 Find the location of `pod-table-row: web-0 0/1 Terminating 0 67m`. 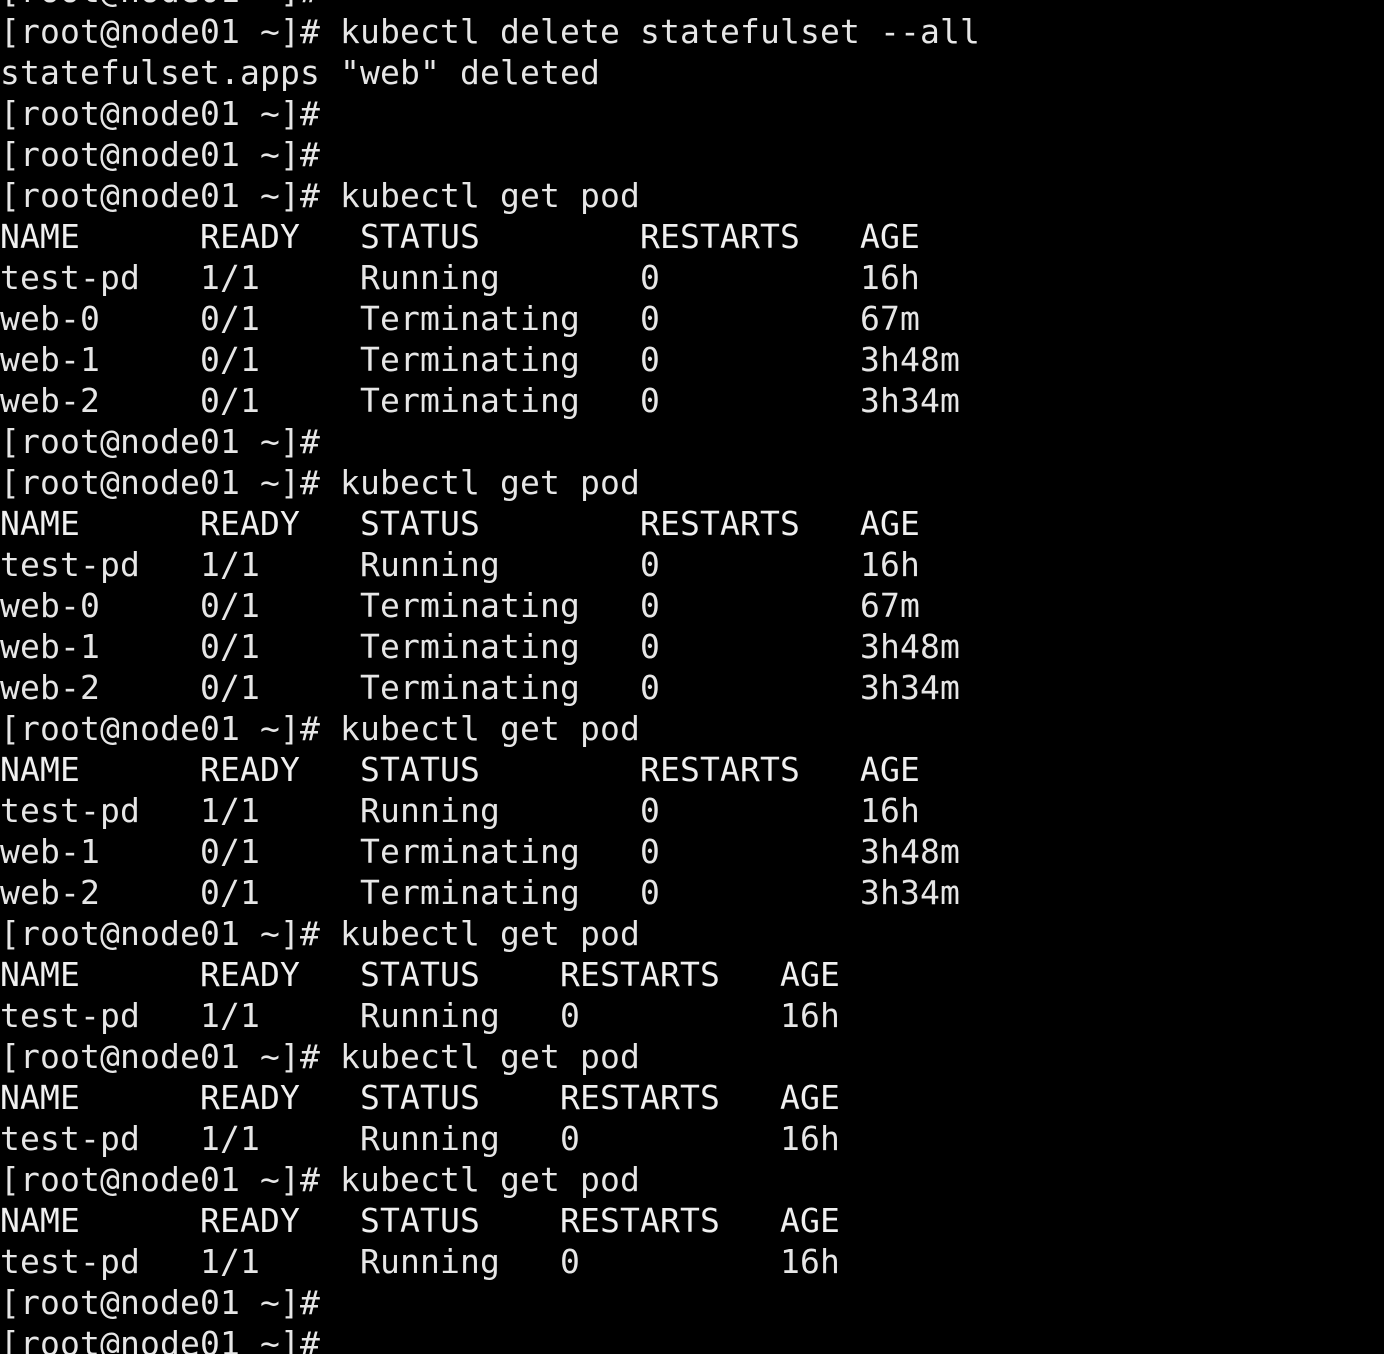

pod-table-row: web-0 0/1 Terminating 0 67m is located at coordinates (692, 605).